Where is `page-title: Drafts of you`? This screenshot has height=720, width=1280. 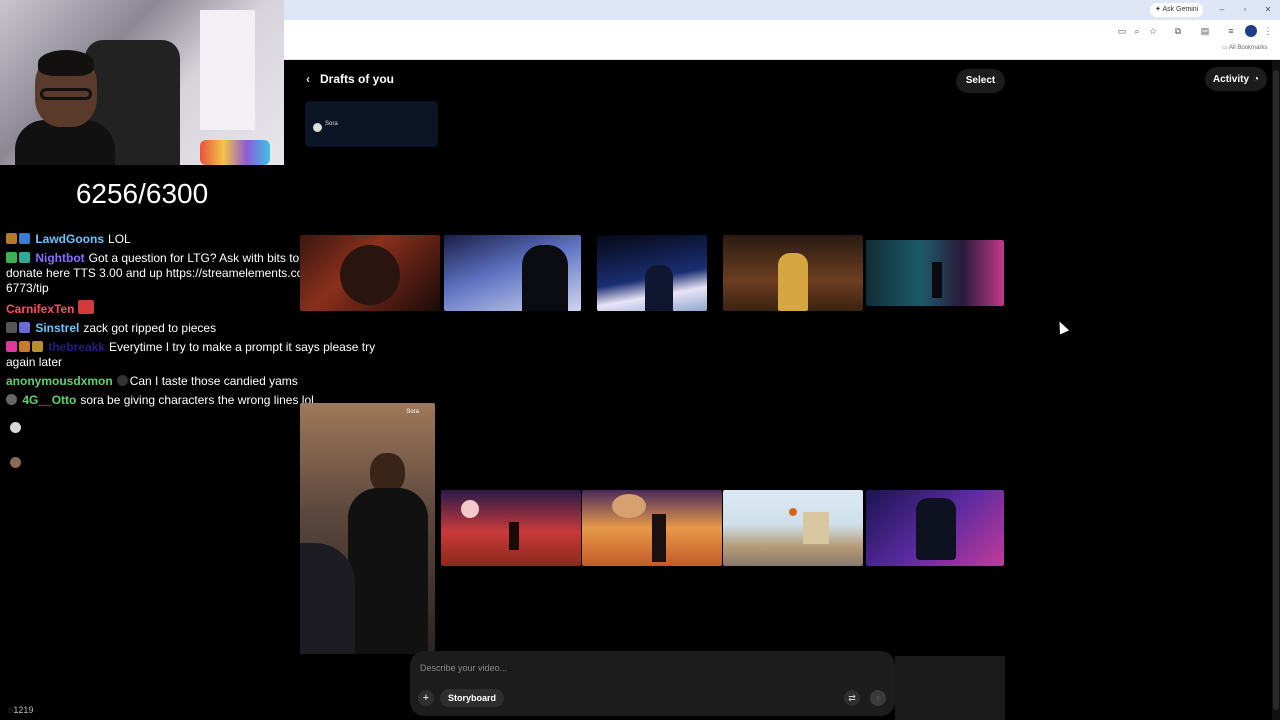
page-title: Drafts of you is located at coordinates (357, 79).